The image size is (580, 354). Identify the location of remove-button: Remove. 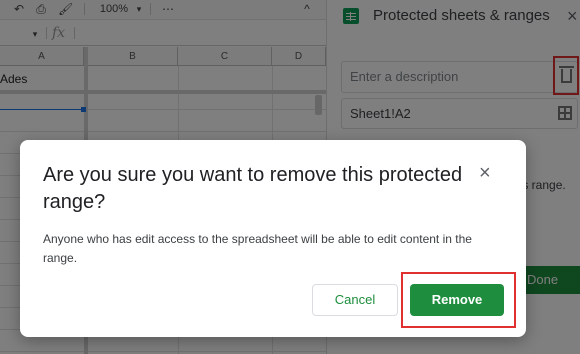
(457, 300).